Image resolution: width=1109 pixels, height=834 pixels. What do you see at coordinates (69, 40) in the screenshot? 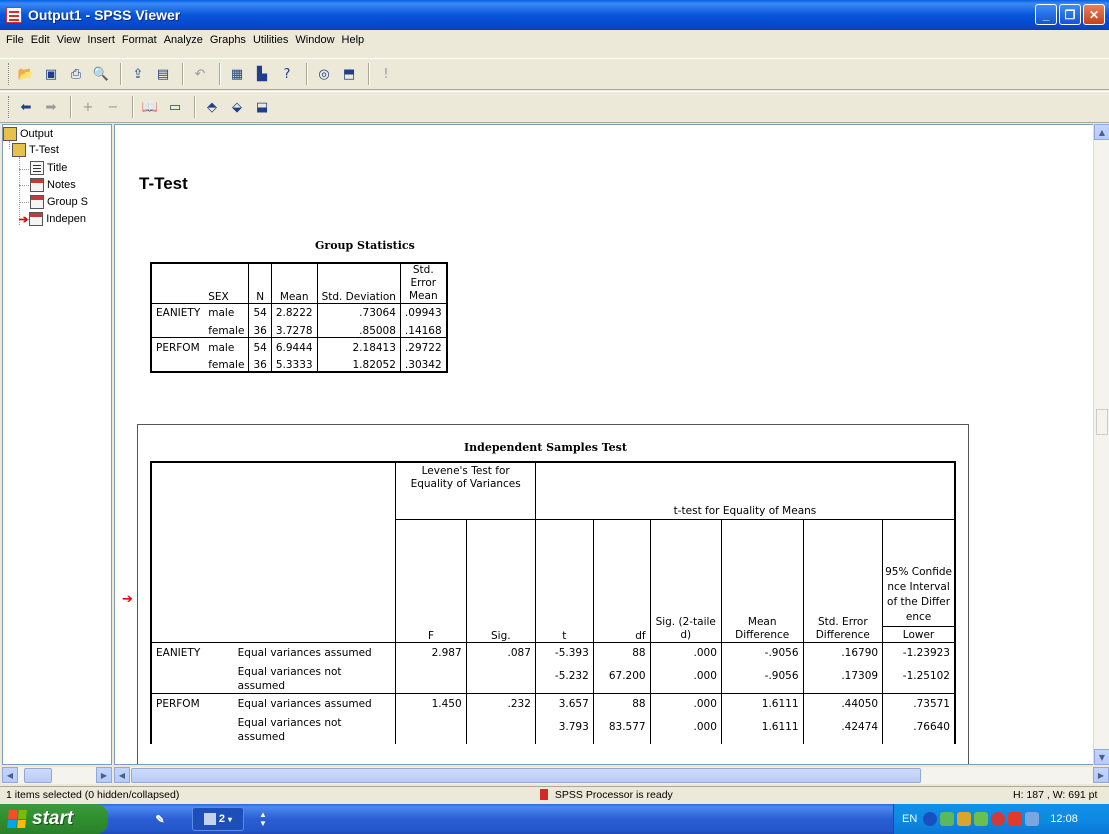
I see `menu-view: View` at bounding box center [69, 40].